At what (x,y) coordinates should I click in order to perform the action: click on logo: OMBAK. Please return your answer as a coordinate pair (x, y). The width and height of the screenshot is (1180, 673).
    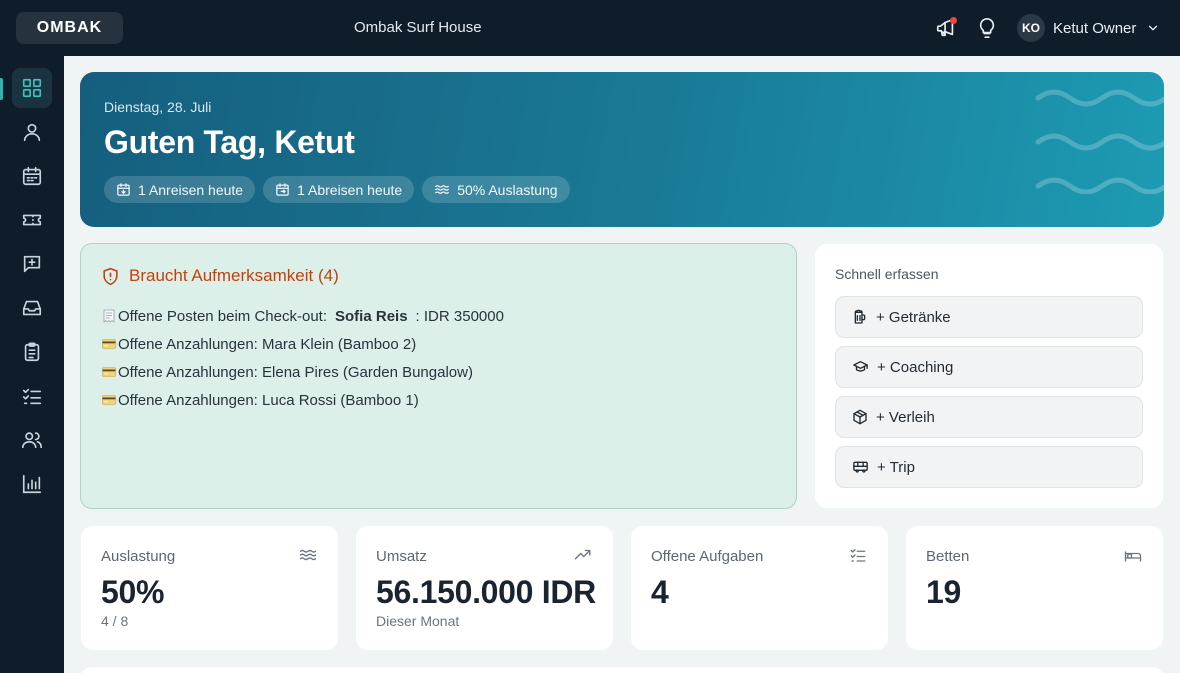
    Looking at the image, I should click on (69, 28).